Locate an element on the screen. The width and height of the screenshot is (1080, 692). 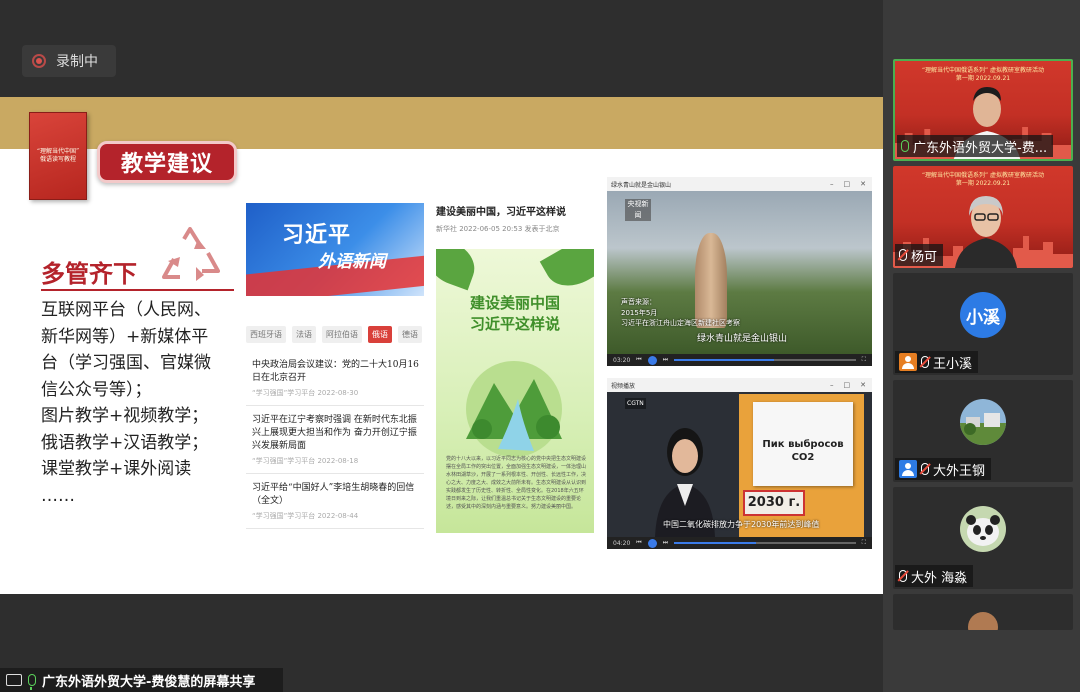
video-controls: 03:20 ⏮ ⏭ ⛶ is located at coordinates (739, 360).